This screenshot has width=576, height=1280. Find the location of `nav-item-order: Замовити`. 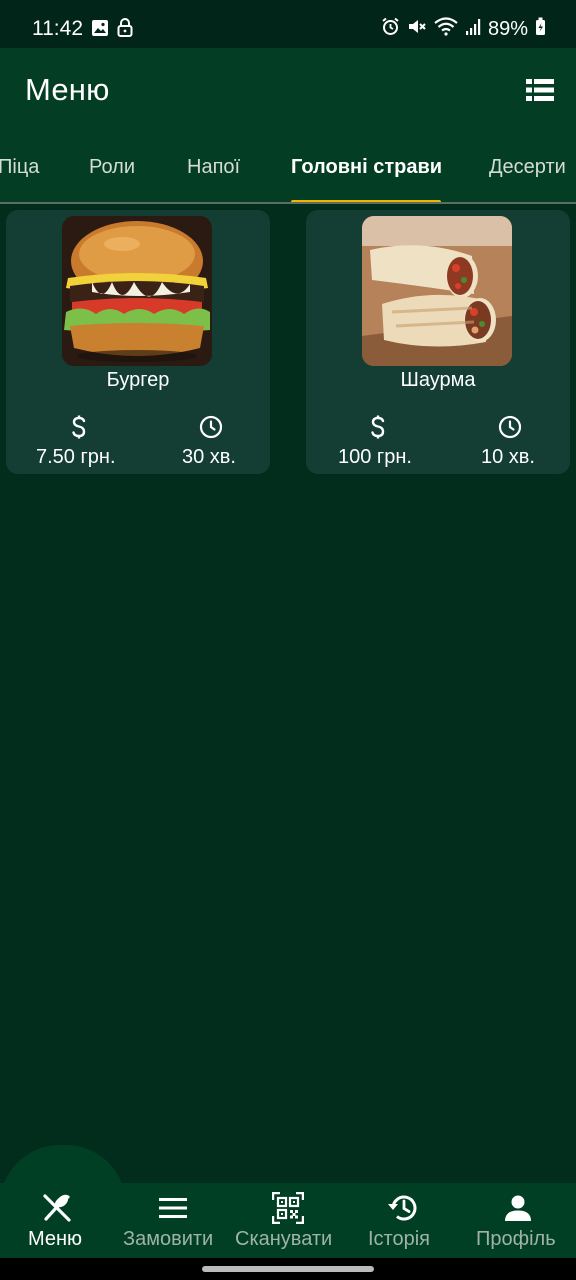

nav-item-order: Замовити is located at coordinates (173, 1220).